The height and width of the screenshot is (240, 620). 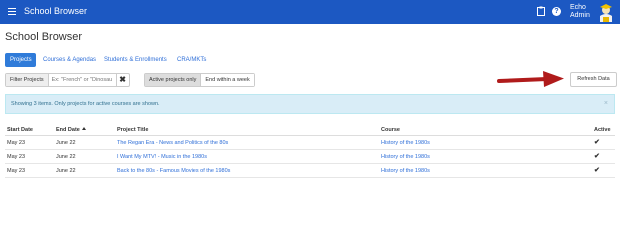 I want to click on refresh-data-button: Refresh Data, so click(x=593, y=79).